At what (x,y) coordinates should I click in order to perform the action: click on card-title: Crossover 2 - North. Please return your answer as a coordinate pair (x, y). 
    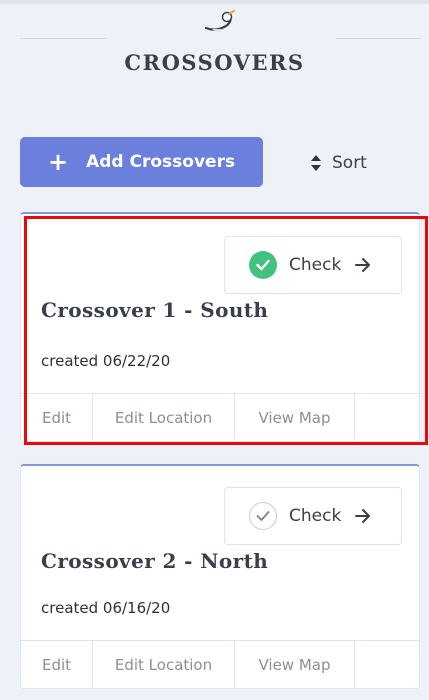
    Looking at the image, I should click on (155, 561).